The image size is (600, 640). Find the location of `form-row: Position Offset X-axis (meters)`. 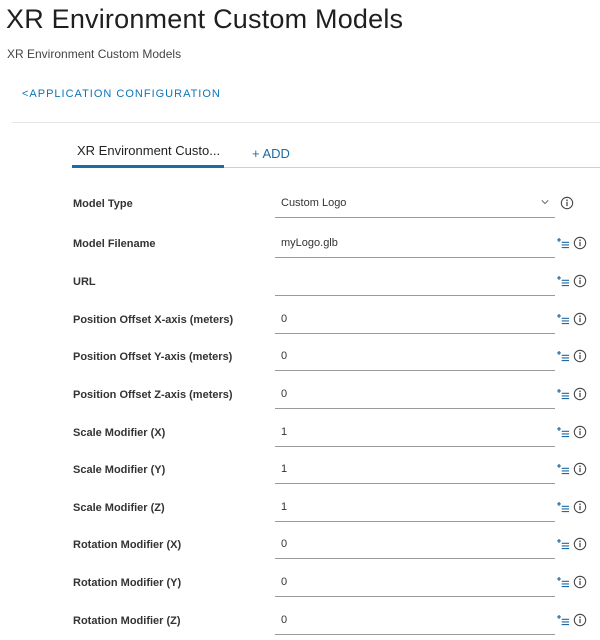

form-row: Position Offset X-axis (meters) is located at coordinates (300, 321).